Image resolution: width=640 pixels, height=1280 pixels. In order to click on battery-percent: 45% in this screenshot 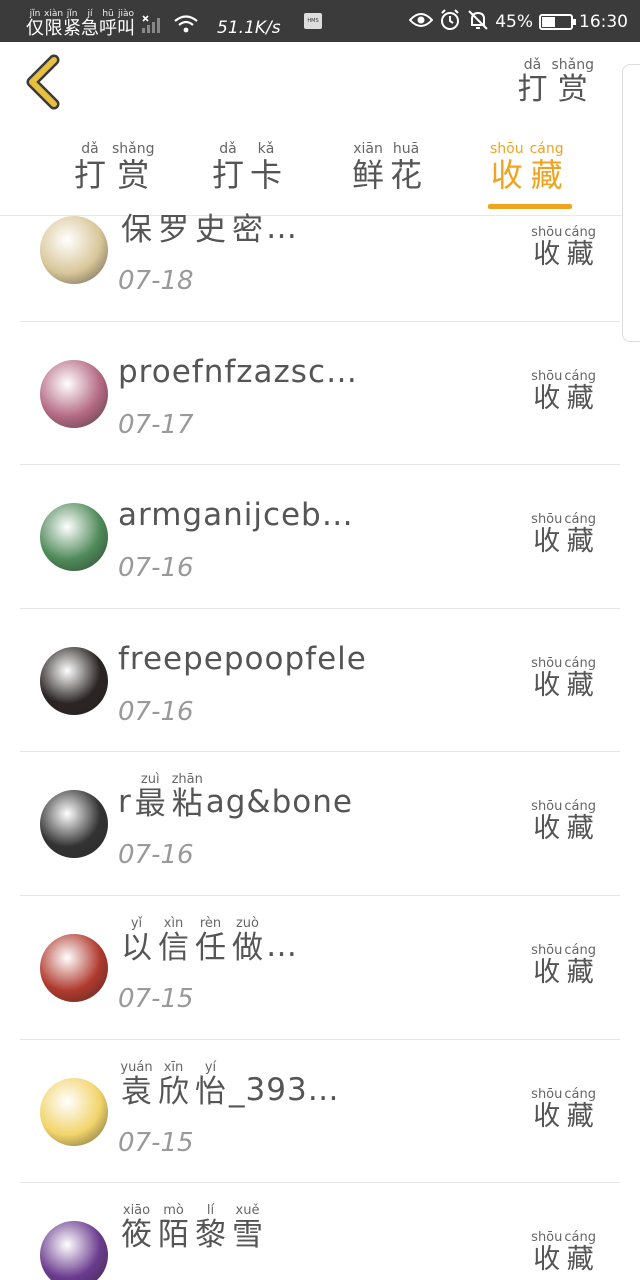, I will do `click(514, 22)`.